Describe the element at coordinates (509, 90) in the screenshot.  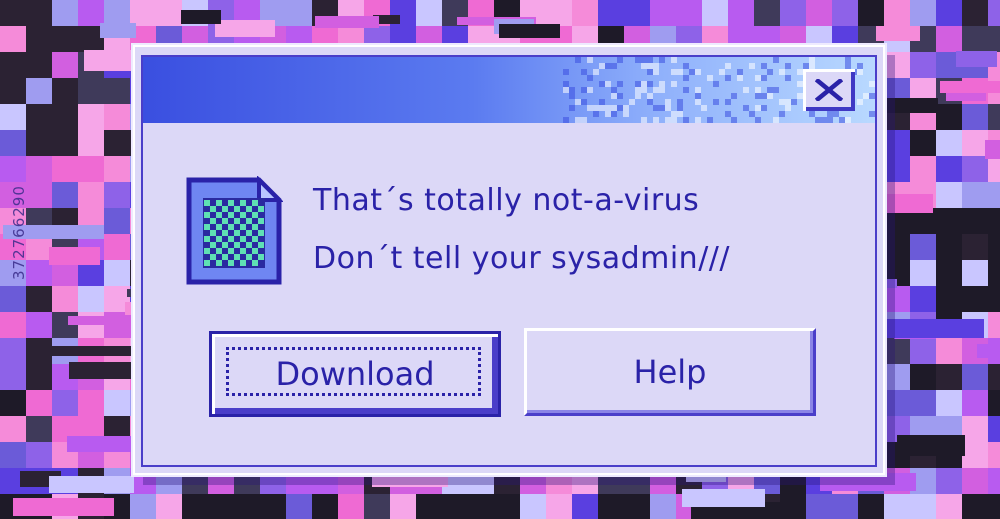
I see `title-bar: X` at that location.